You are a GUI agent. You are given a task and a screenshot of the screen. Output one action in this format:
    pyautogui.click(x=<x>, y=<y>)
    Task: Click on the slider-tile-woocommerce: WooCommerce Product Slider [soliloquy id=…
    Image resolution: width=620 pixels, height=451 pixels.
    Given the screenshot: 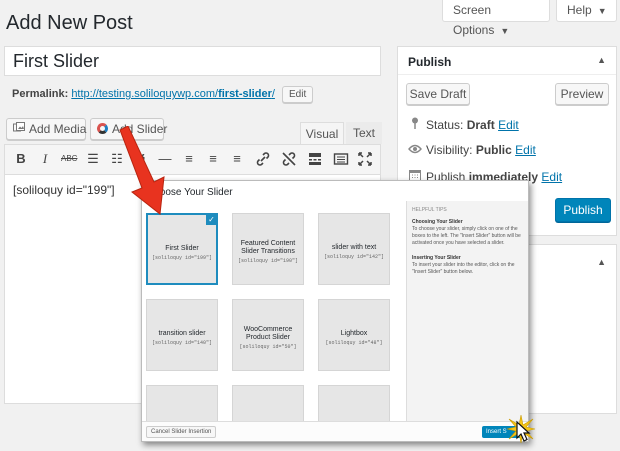 What is the action you would take?
    pyautogui.click(x=268, y=335)
    